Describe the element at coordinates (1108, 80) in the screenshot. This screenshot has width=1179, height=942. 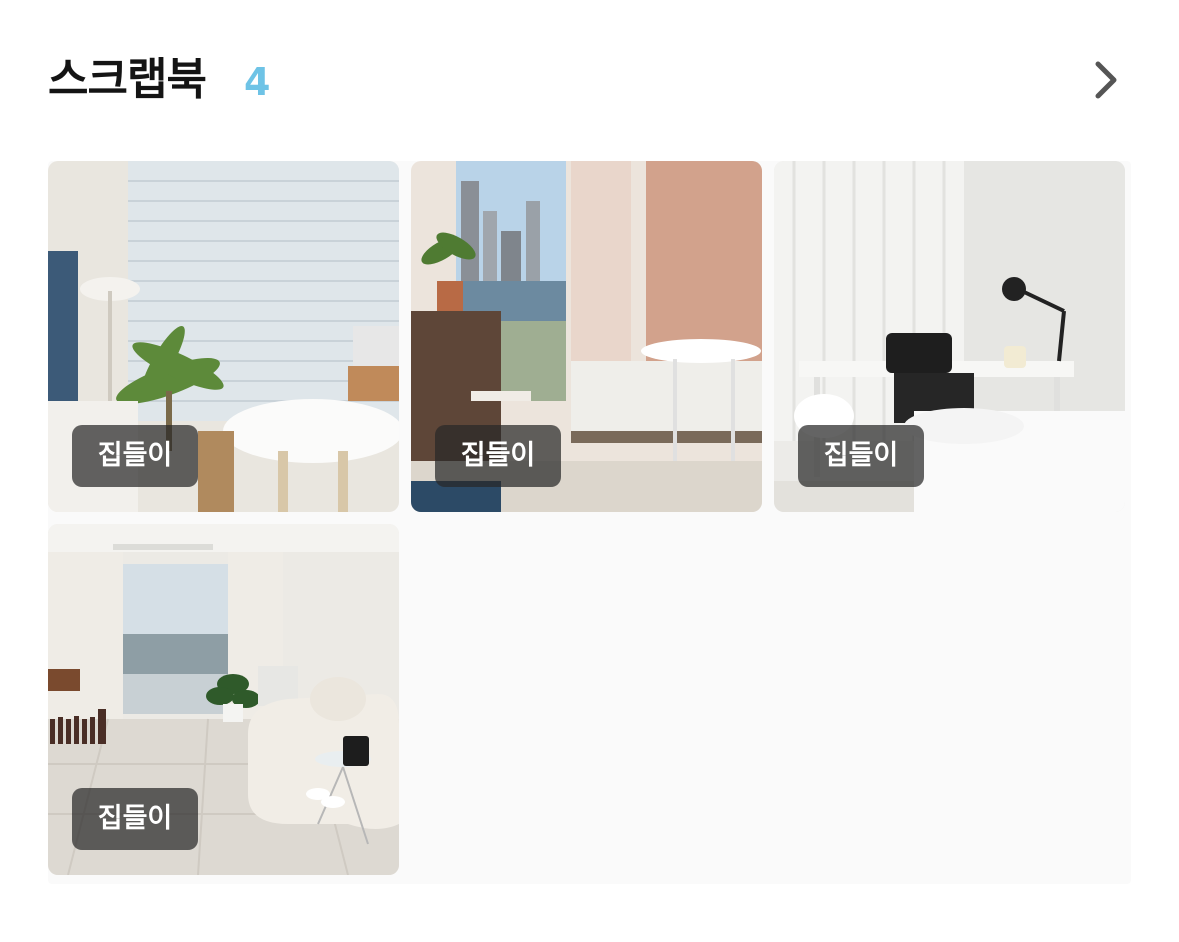
I see `chevron-right-icon` at that location.